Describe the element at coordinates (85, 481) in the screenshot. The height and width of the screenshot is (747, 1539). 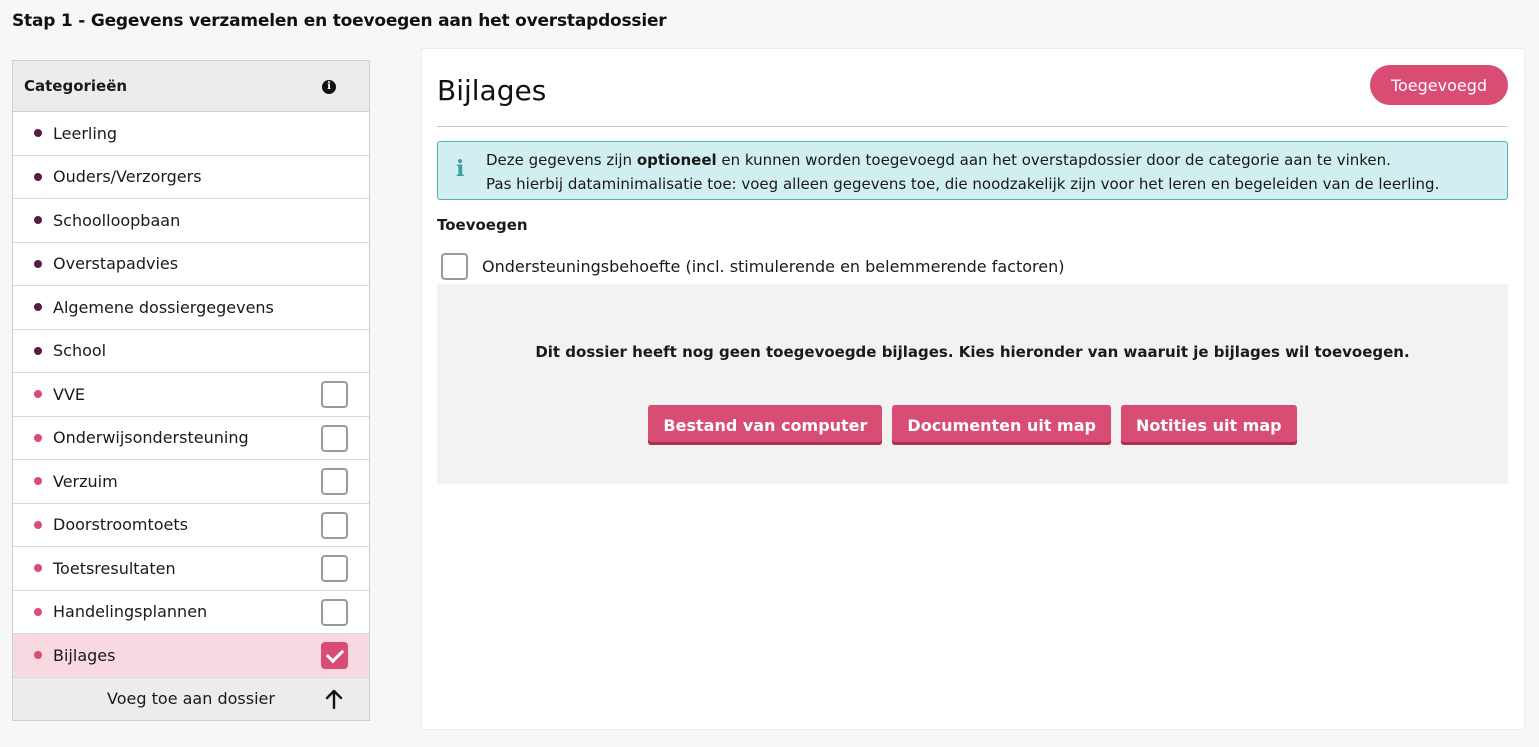
I see `sidebar-item-label: Verzuim` at that location.